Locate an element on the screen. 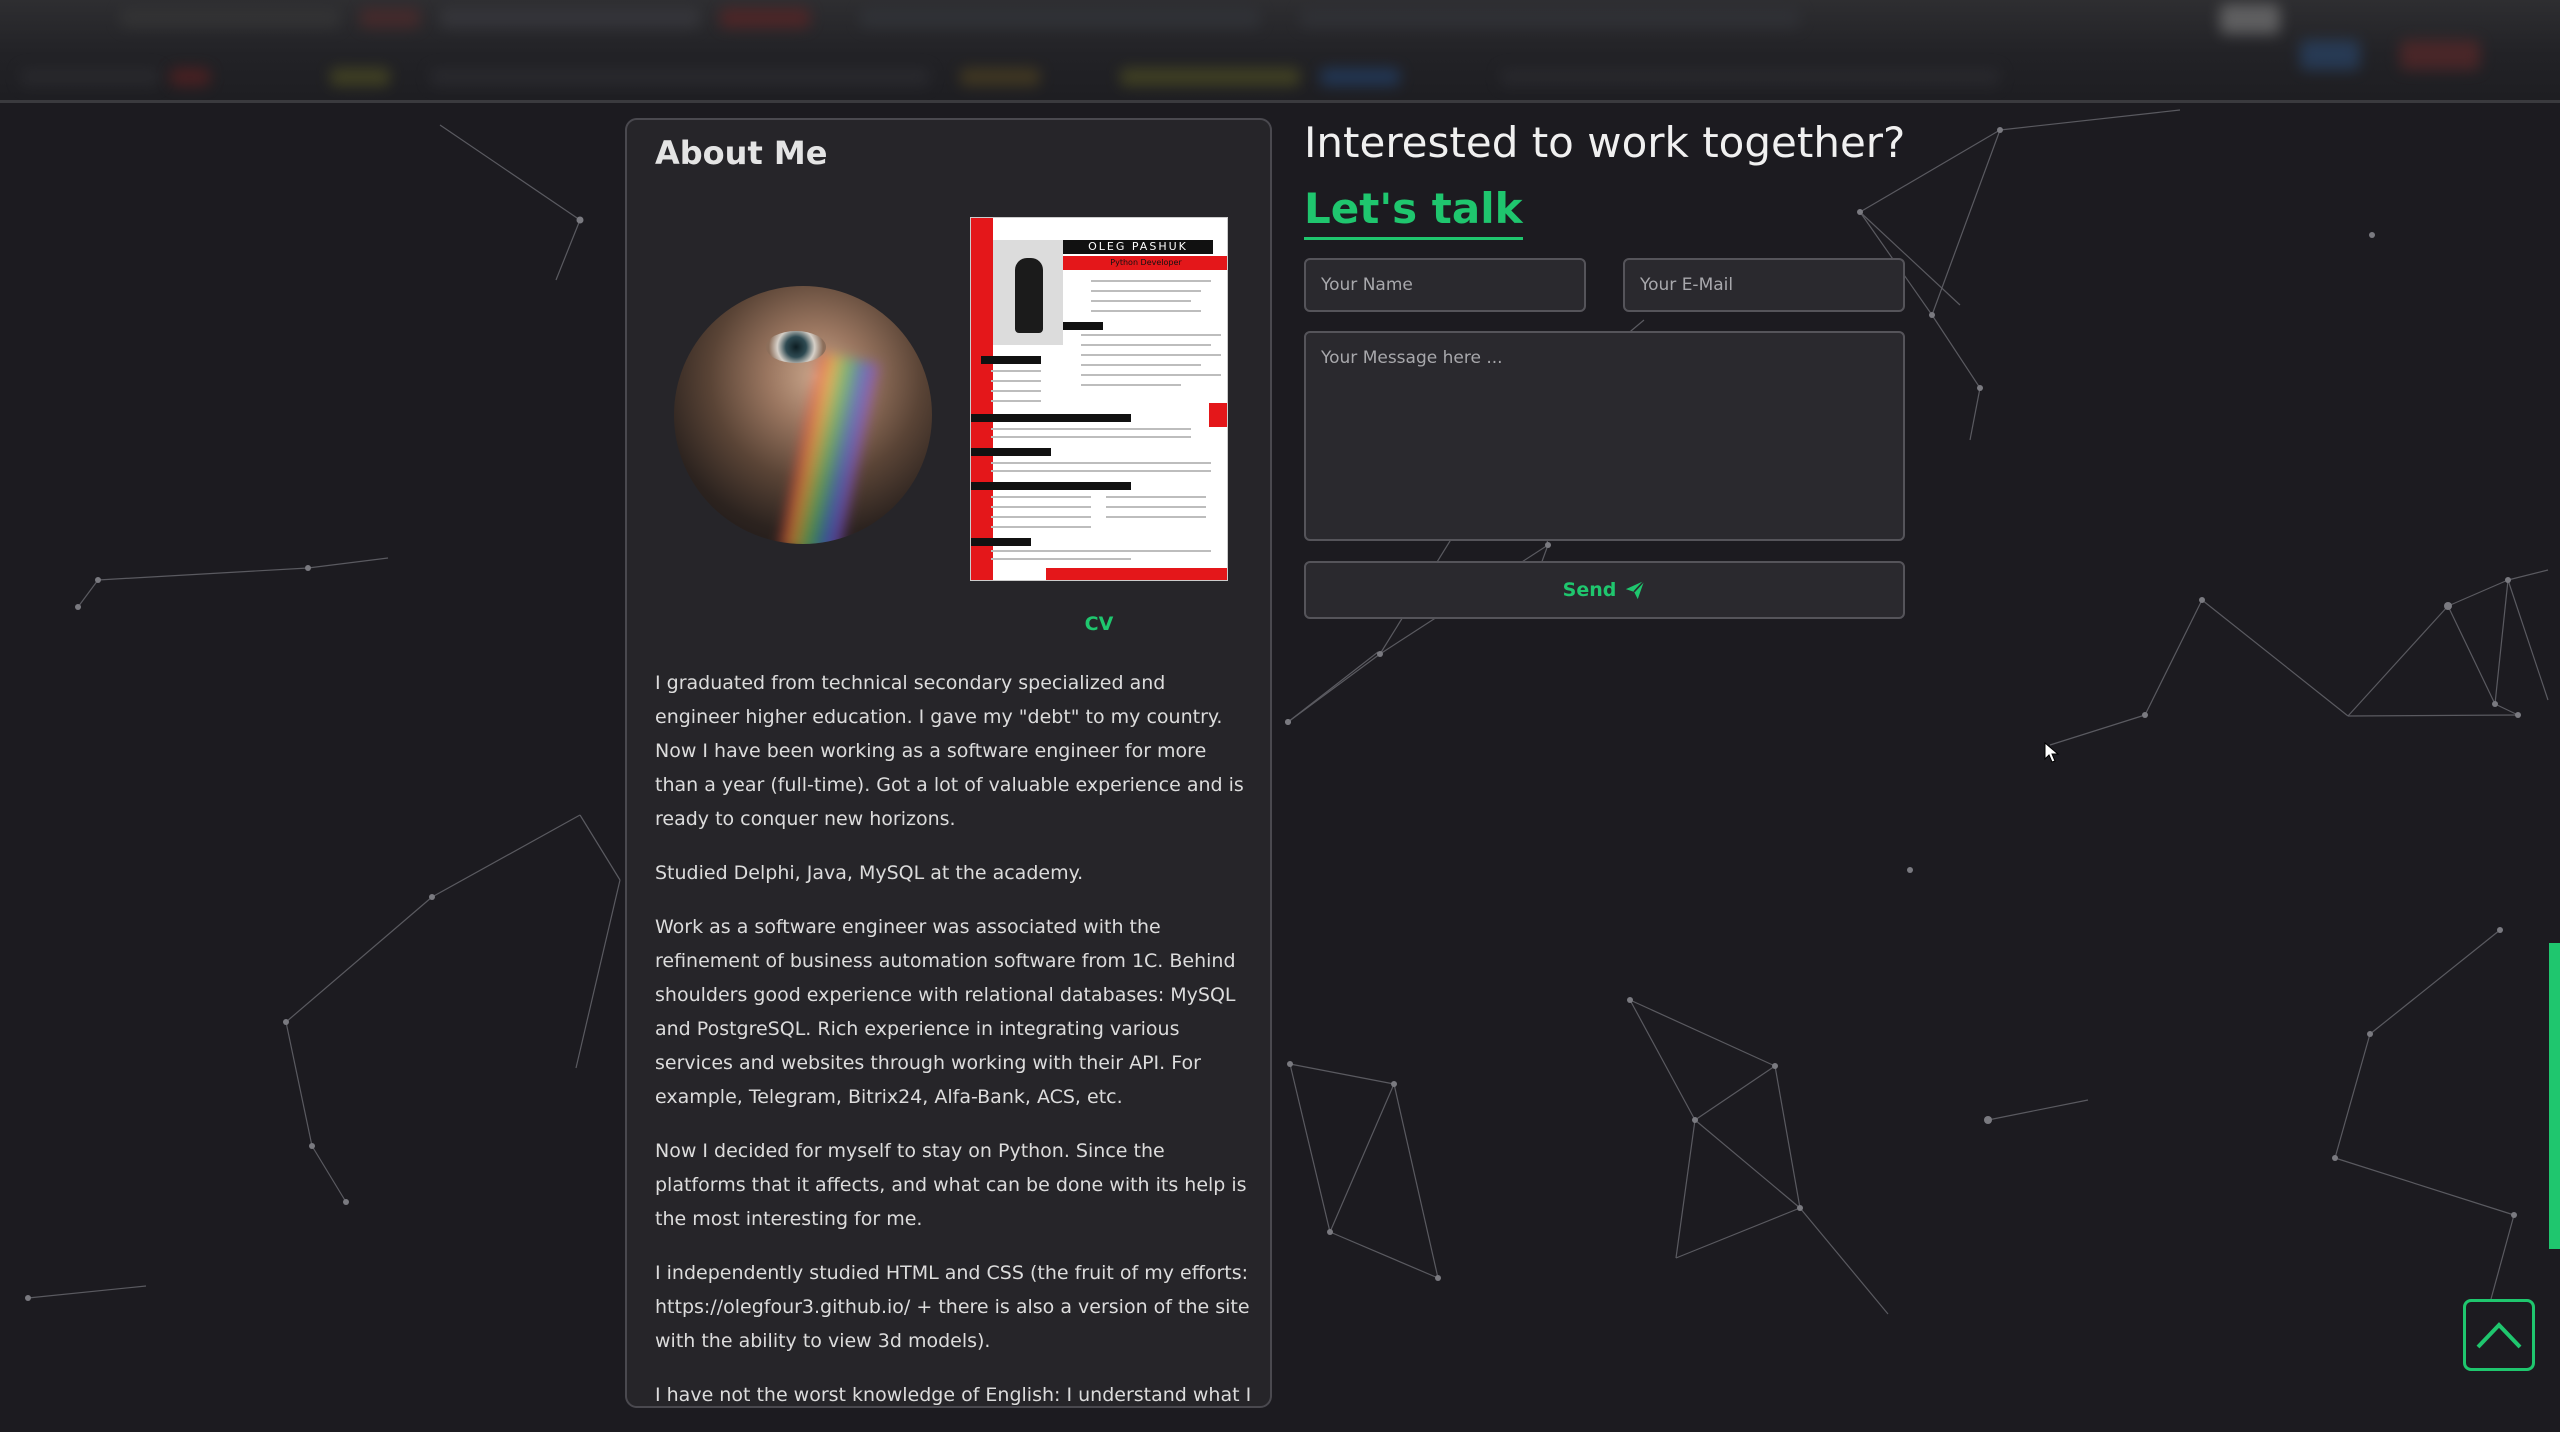 The height and width of the screenshot is (1432, 2560). about-me-title: About Me is located at coordinates (741, 153).